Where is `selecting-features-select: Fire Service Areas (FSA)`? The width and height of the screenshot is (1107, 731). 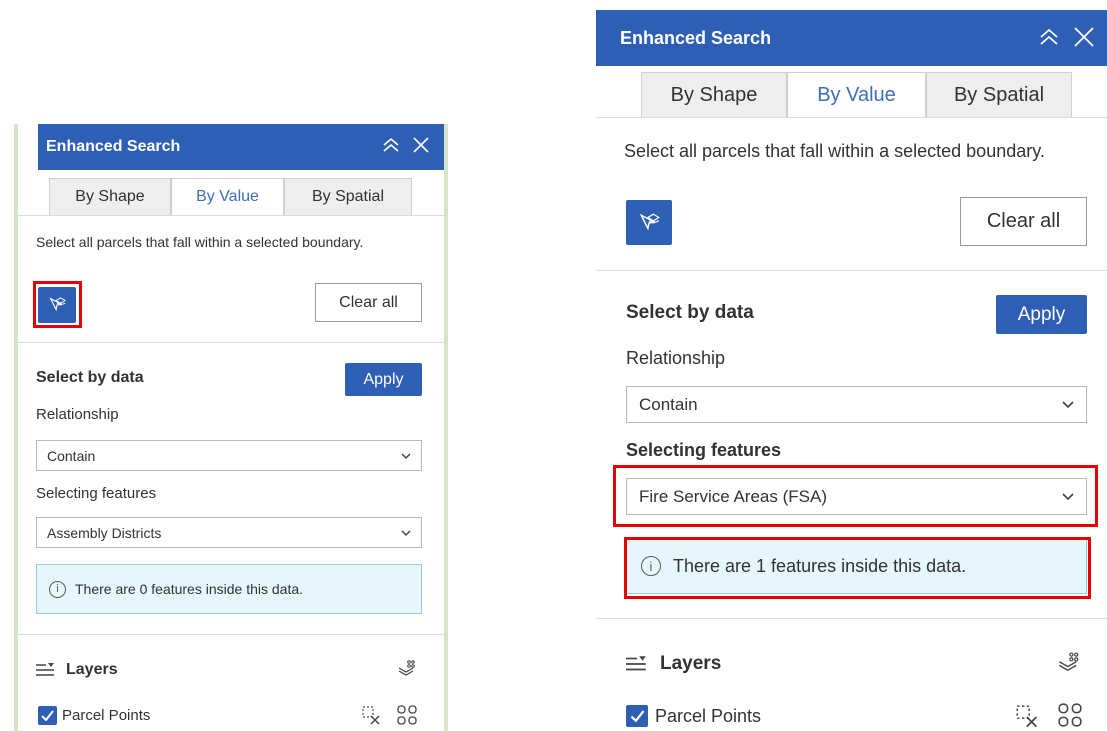
selecting-features-select: Fire Service Areas (FSA) is located at coordinates (856, 496).